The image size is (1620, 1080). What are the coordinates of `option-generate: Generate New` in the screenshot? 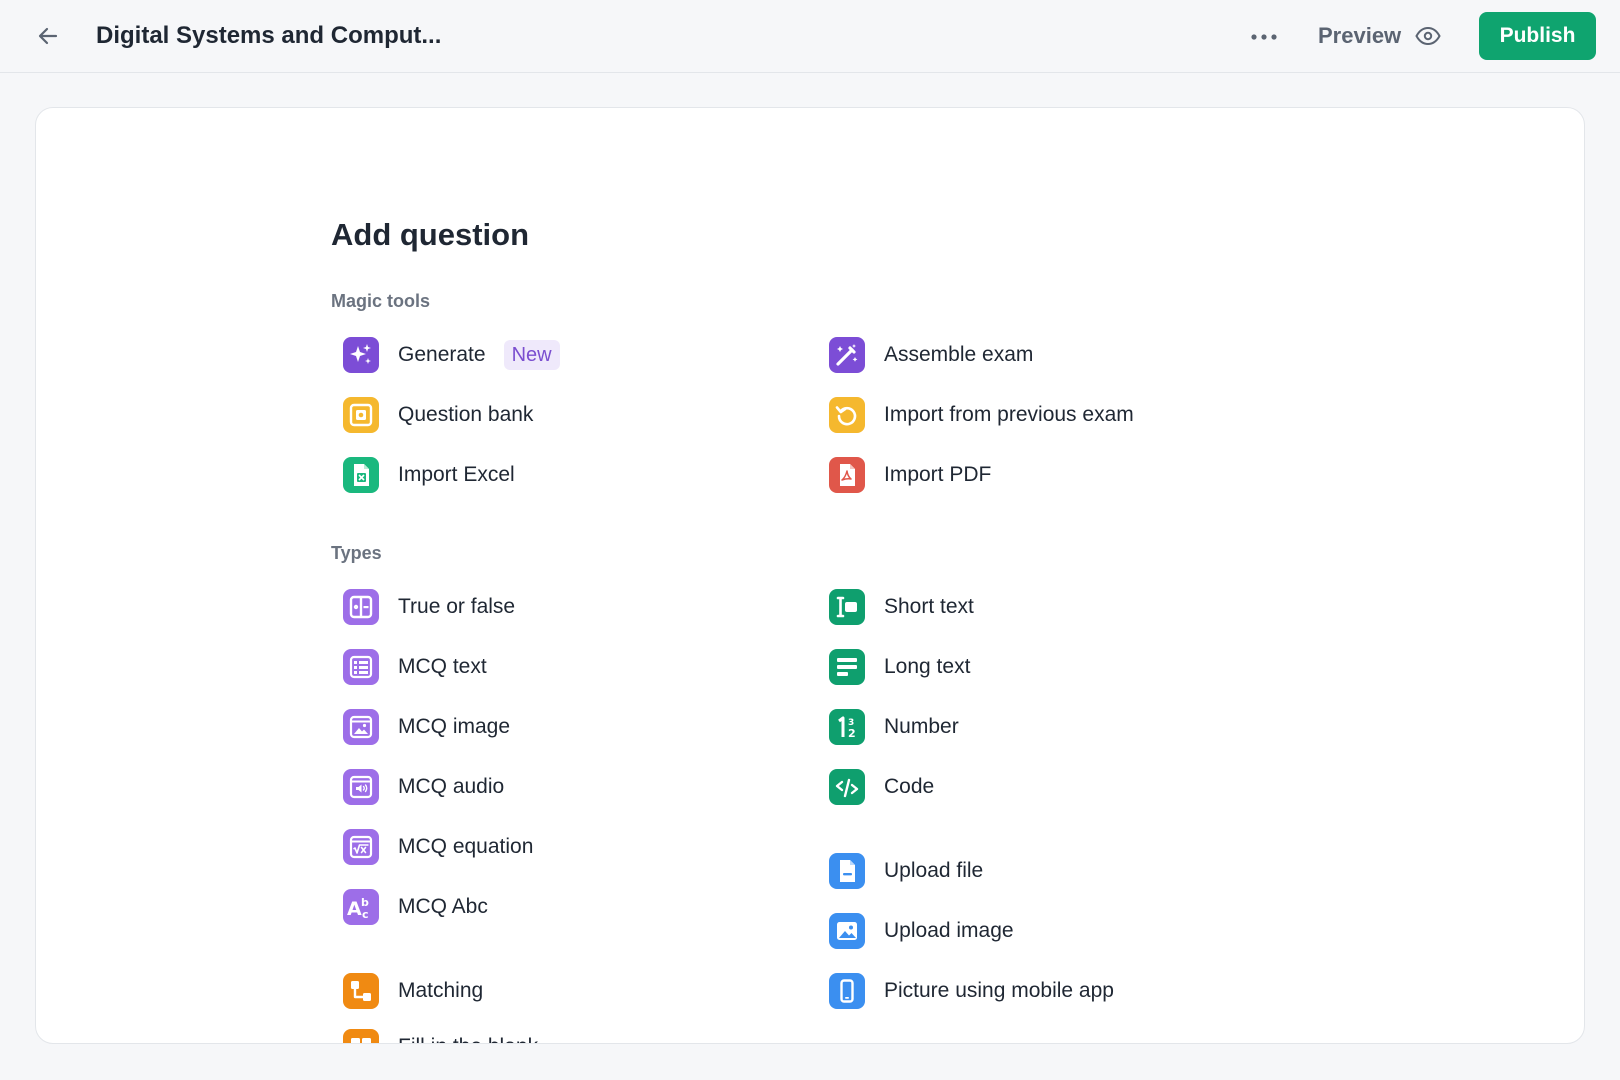 It's located at (445, 355).